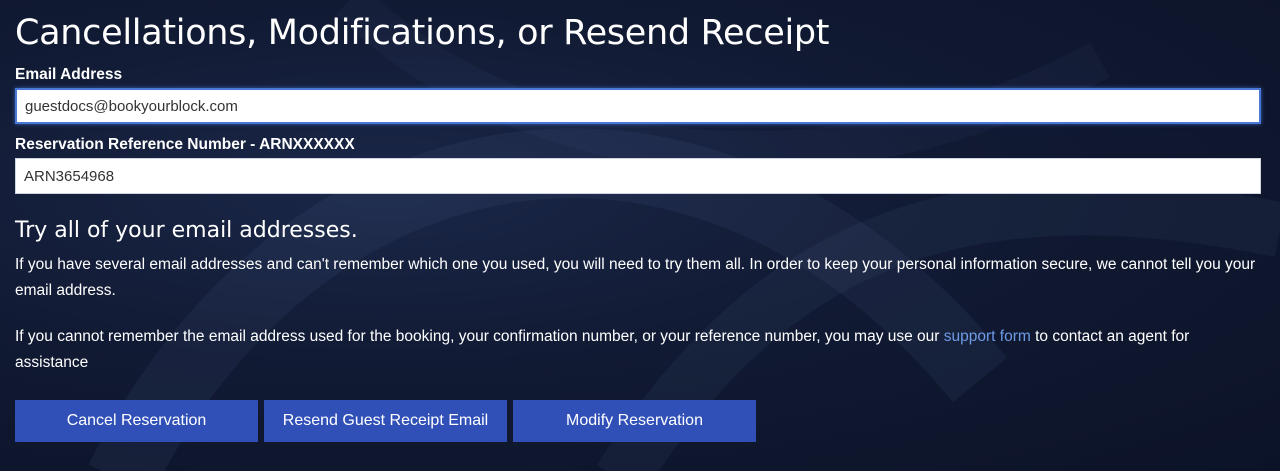 The image size is (1280, 471). I want to click on modify-reservation-button: Modify Reservation, so click(634, 421).